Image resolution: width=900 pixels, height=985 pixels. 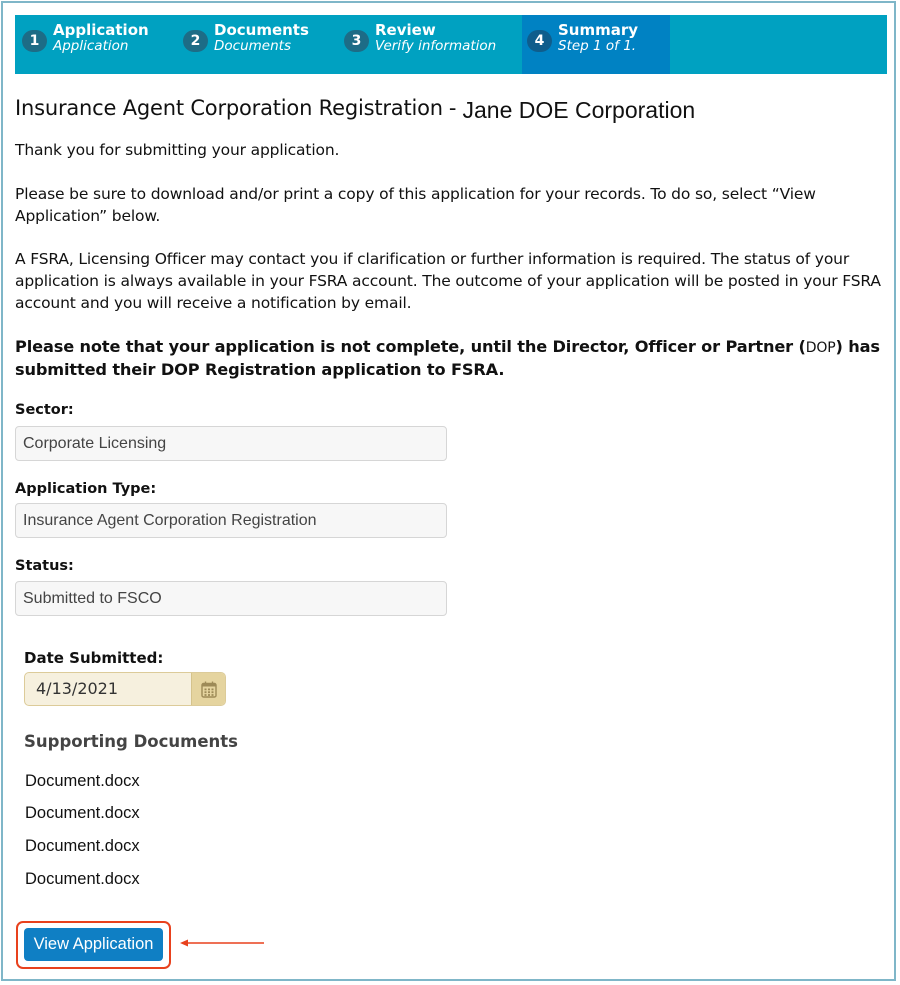 I want to click on step-title: Application, so click(x=101, y=30).